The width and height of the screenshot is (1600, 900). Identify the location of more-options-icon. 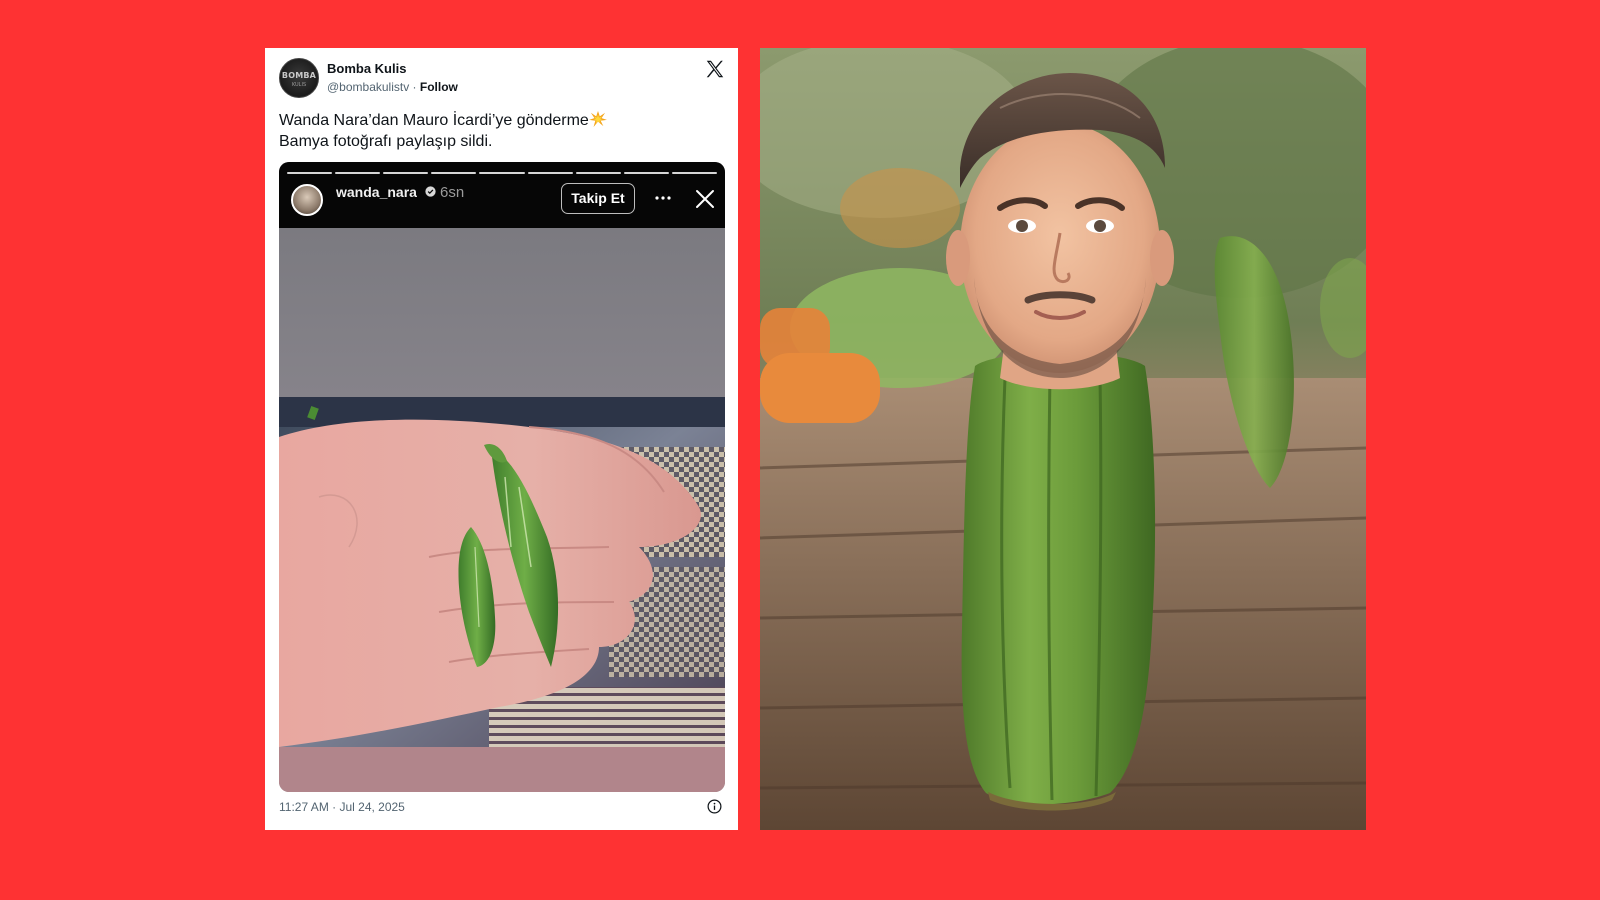
(663, 198).